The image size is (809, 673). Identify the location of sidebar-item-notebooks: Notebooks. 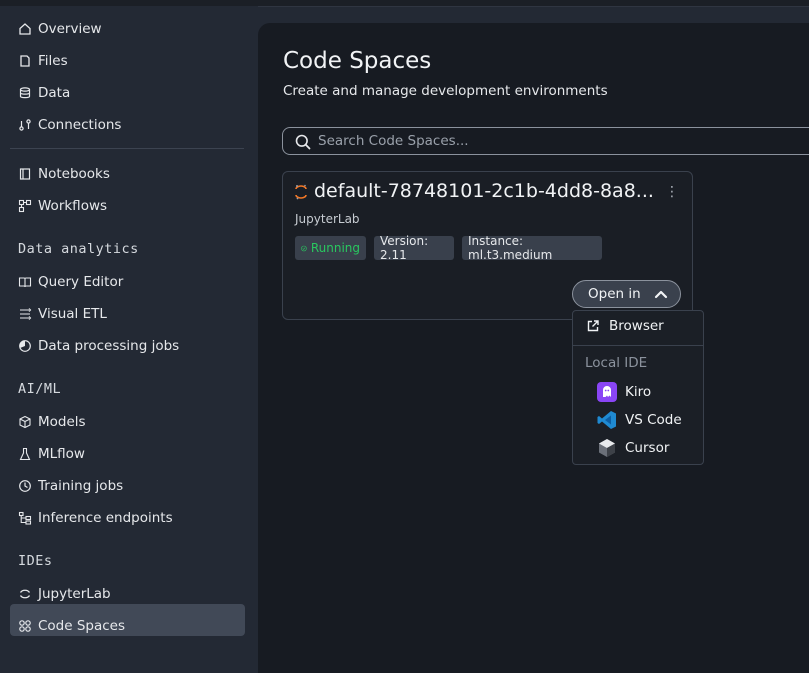
(64, 174).